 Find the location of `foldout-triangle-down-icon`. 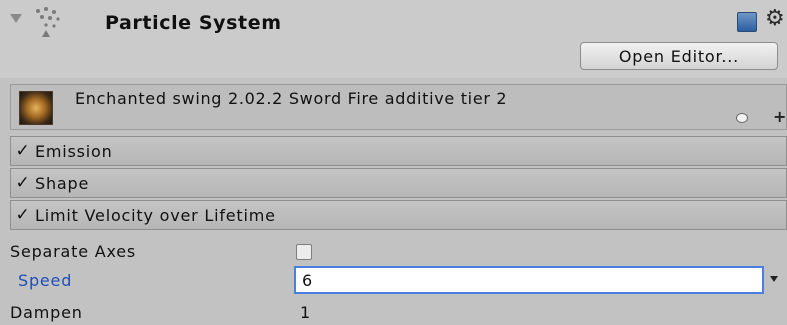

foldout-triangle-down-icon is located at coordinates (16, 18).